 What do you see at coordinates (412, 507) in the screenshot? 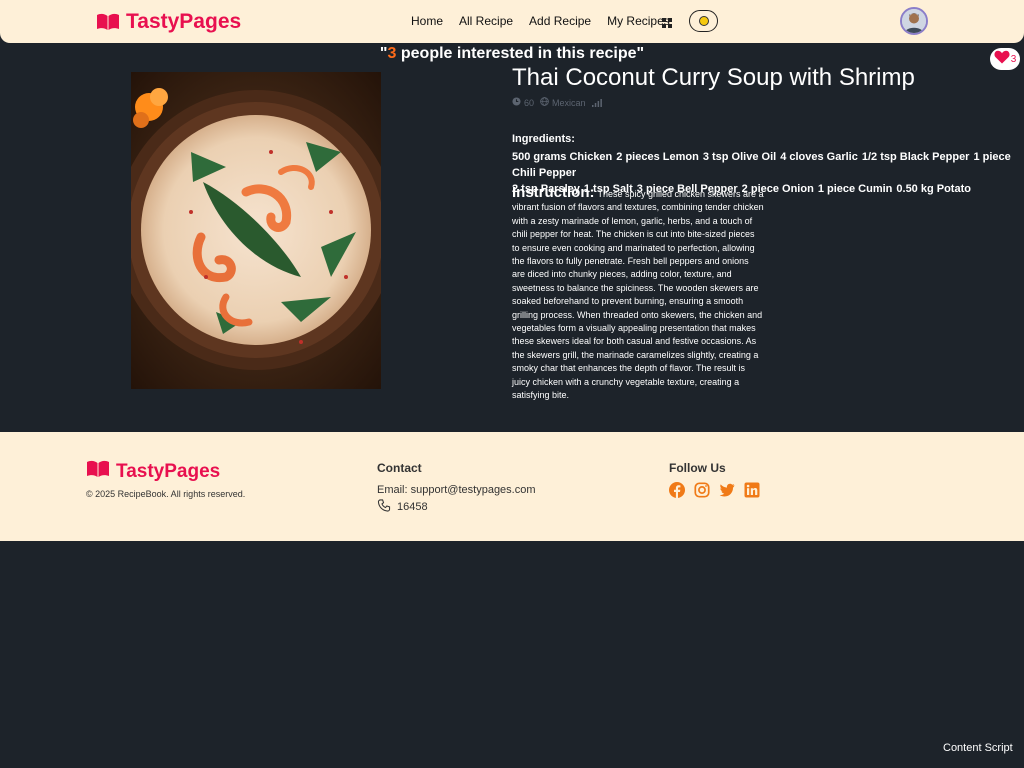
I see `phone-number: 16458` at bounding box center [412, 507].